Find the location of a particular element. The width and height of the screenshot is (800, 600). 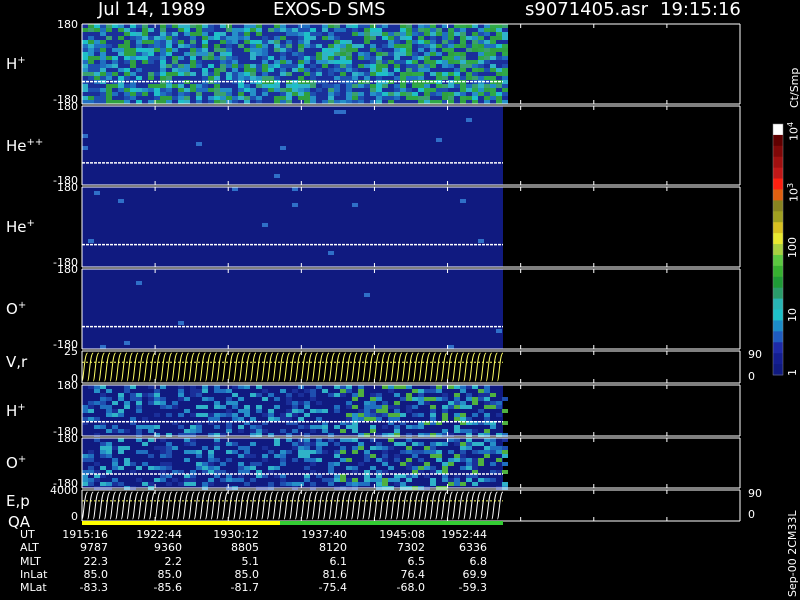

panel-label-charge: ++ is located at coordinates (35, 142).